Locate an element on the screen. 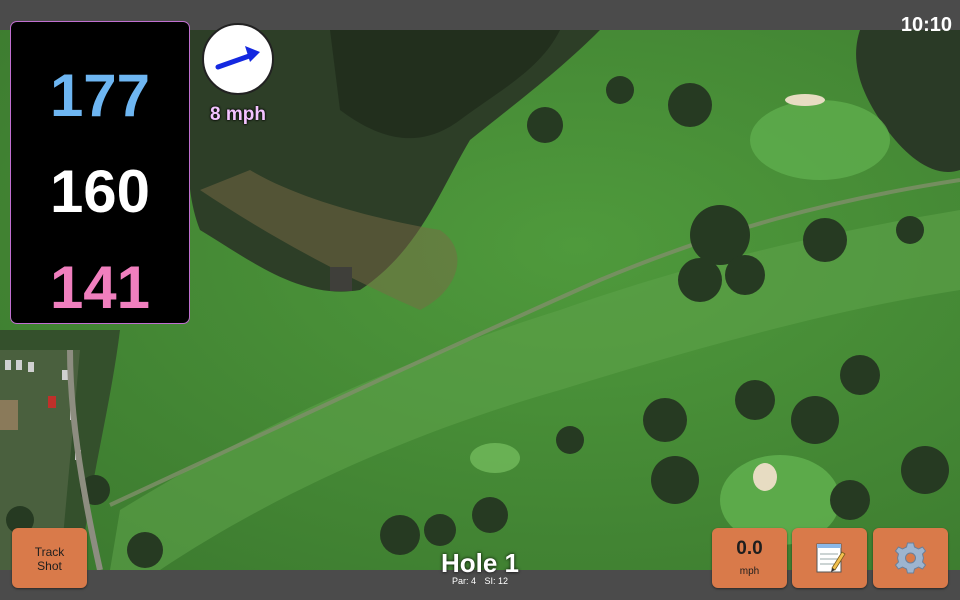 Image resolution: width=960 pixels, height=600 pixels. front-distance: 141 is located at coordinates (100, 287).